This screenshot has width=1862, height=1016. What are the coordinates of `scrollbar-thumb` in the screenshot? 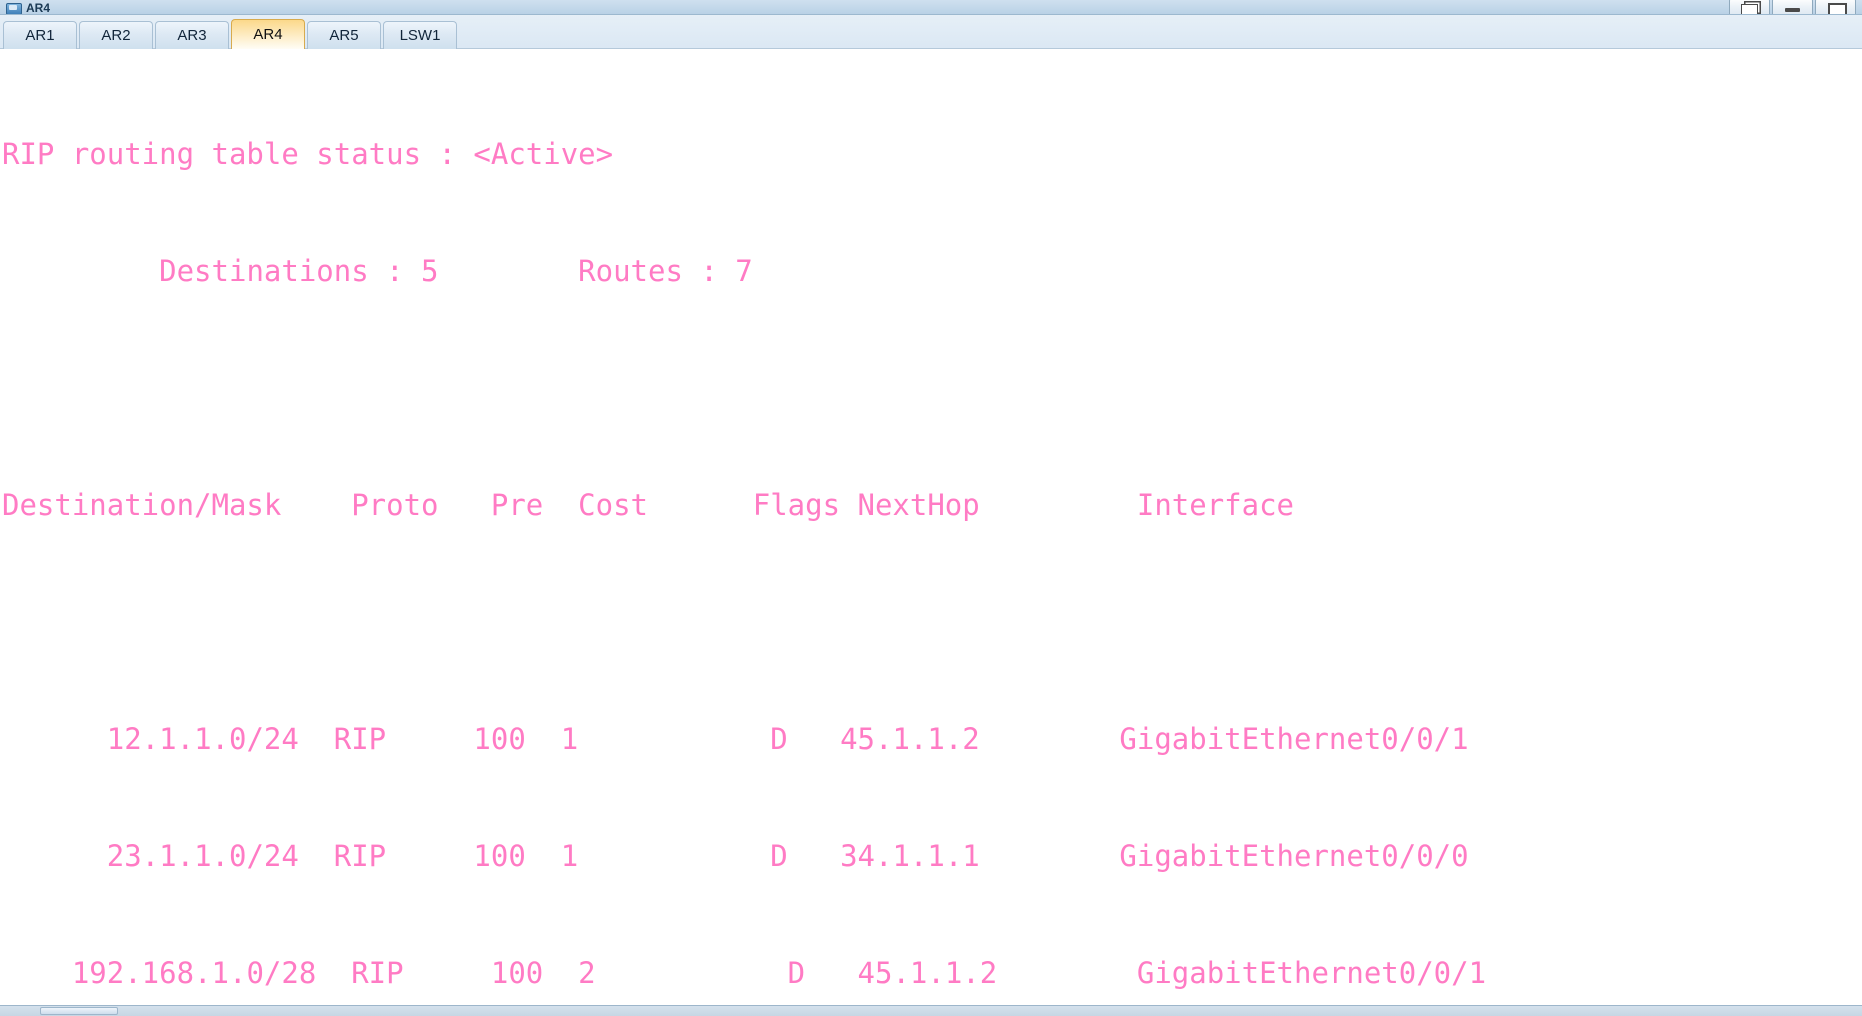 It's located at (79, 1011).